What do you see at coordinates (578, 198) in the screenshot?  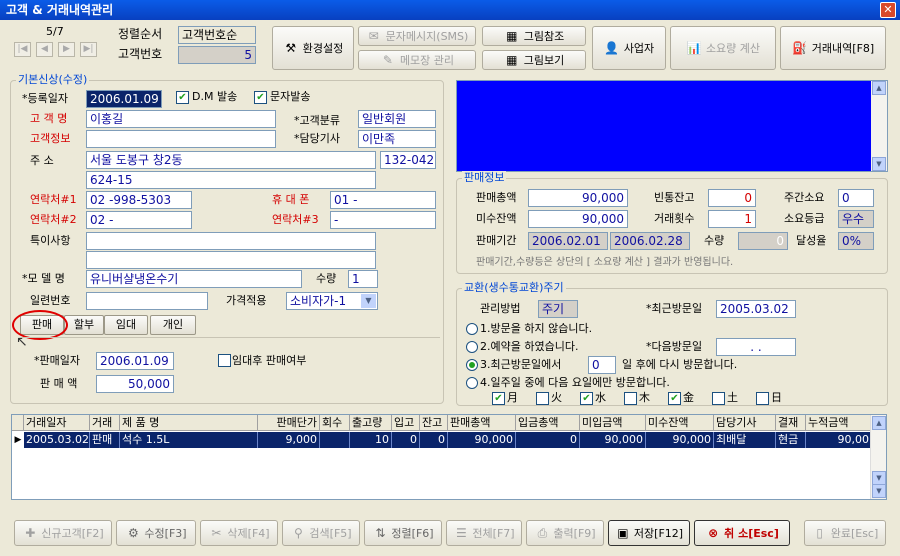 I see `total-field: 90,000` at bounding box center [578, 198].